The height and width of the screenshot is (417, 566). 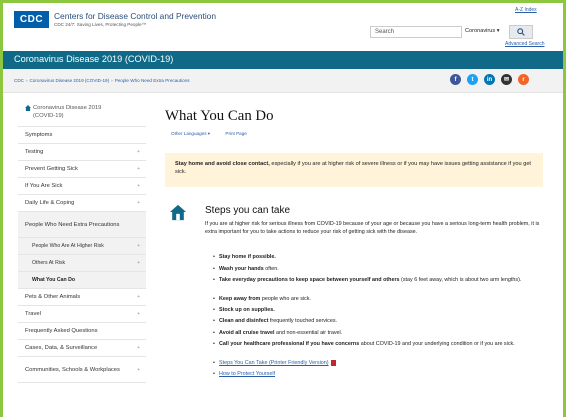 I want to click on sidebar-item-label: Travel, so click(x=33, y=314).